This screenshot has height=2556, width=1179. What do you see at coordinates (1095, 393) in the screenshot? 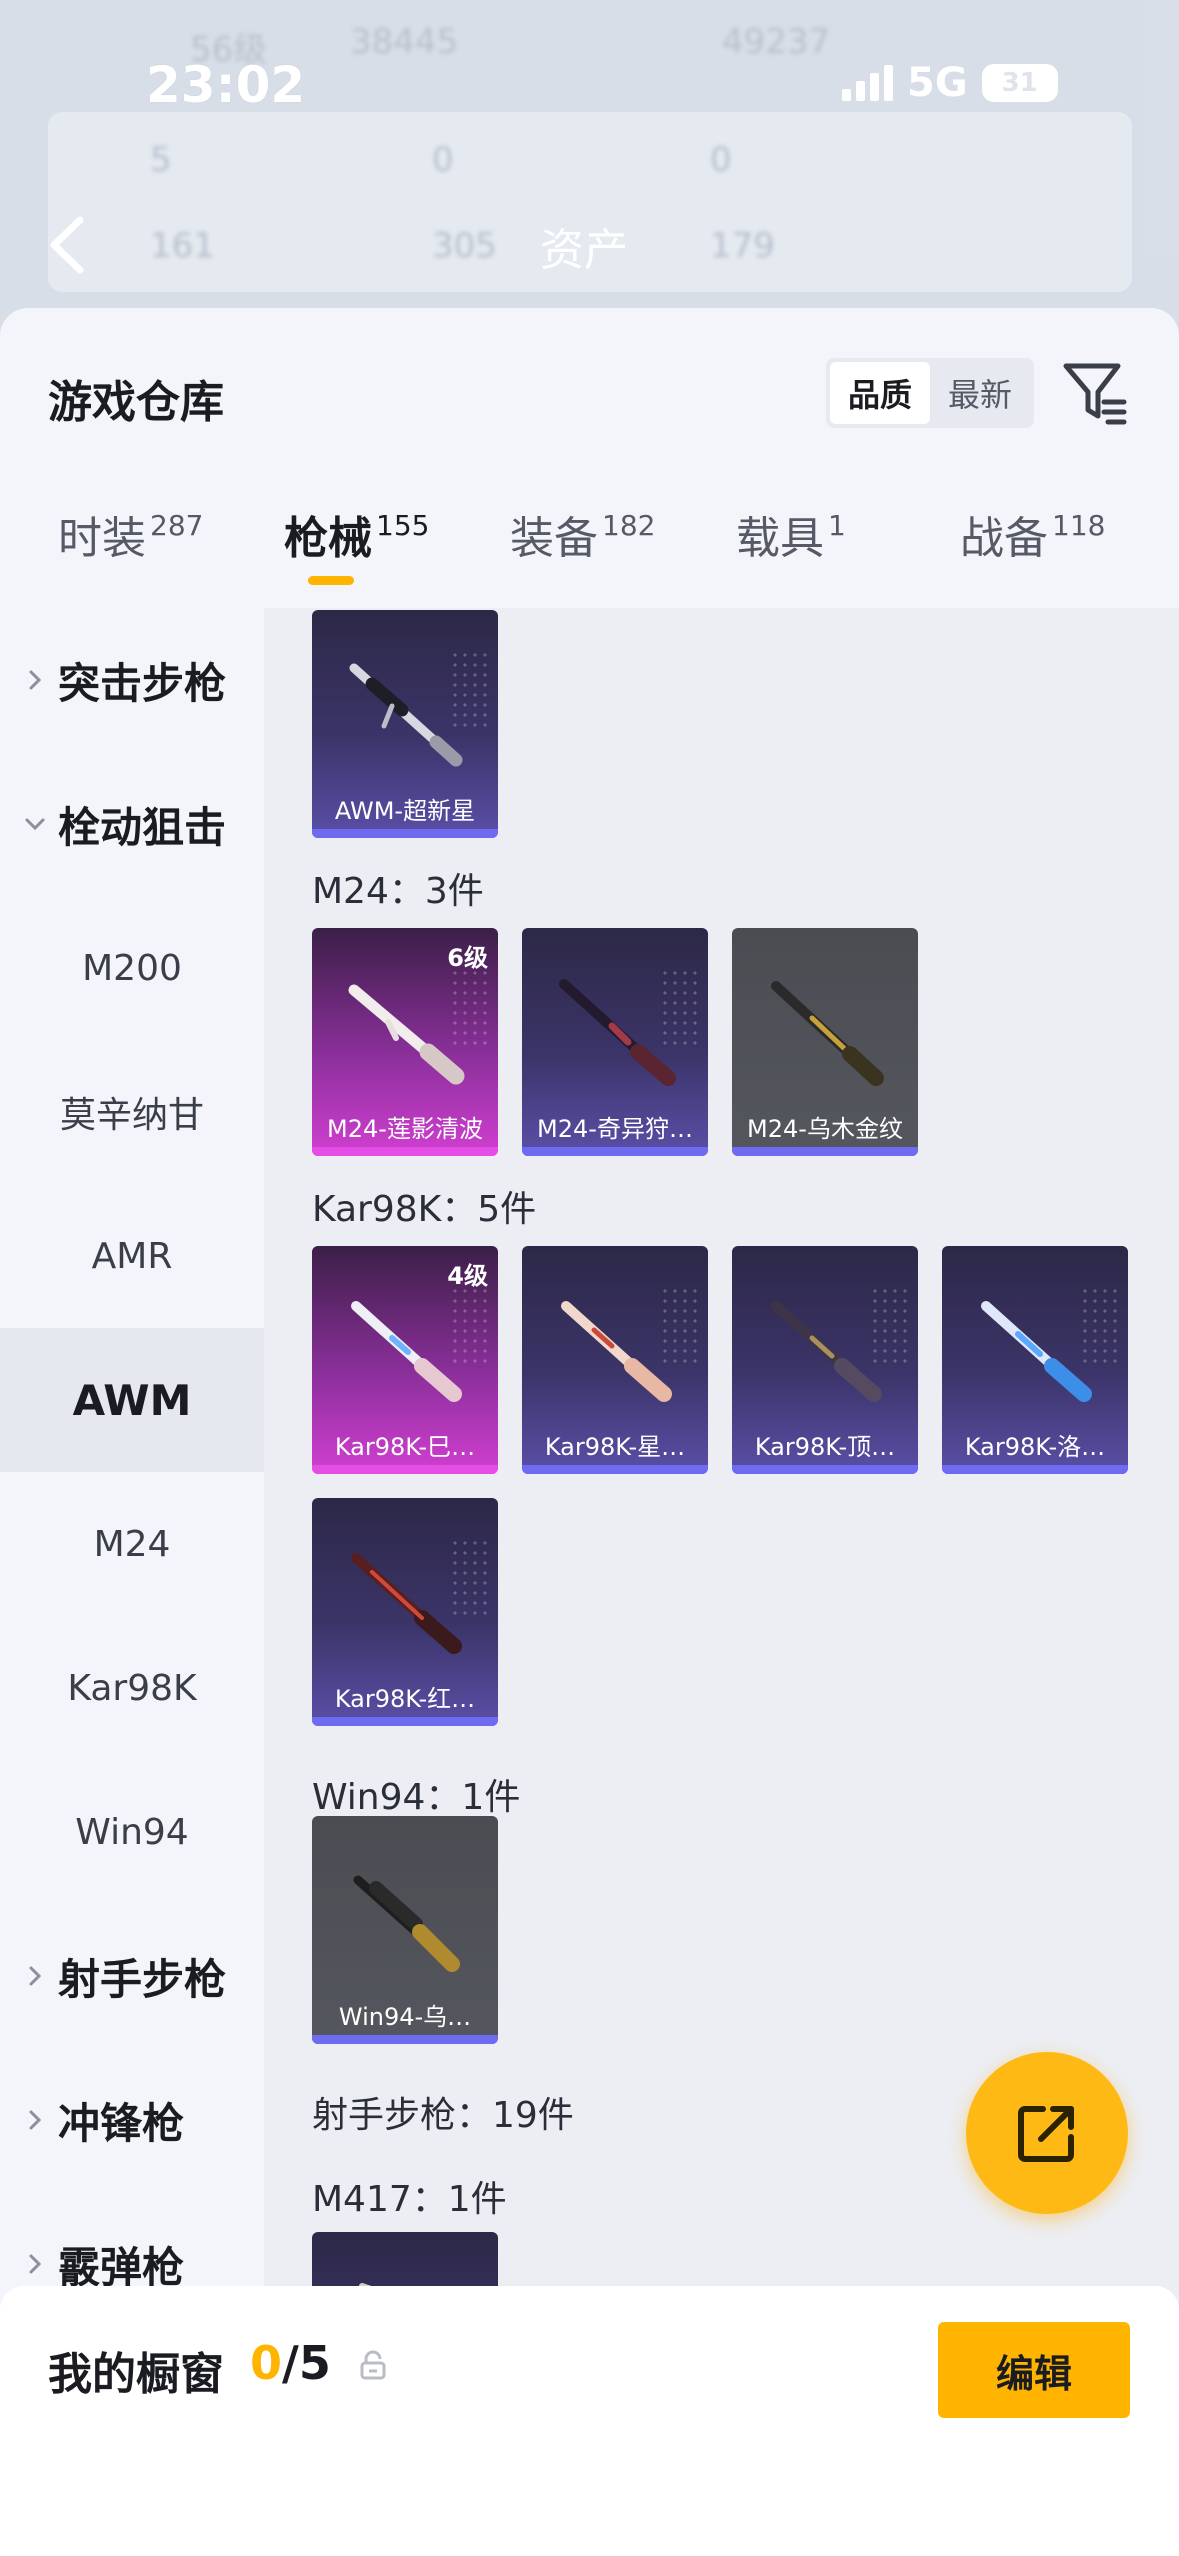
I see `filter-icon` at bounding box center [1095, 393].